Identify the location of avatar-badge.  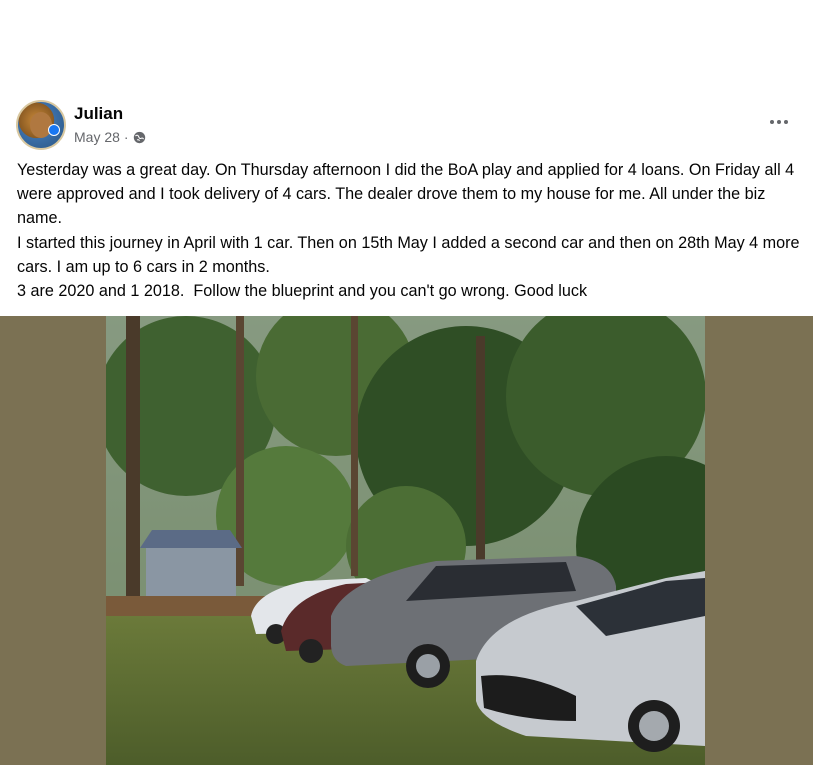
(54, 130).